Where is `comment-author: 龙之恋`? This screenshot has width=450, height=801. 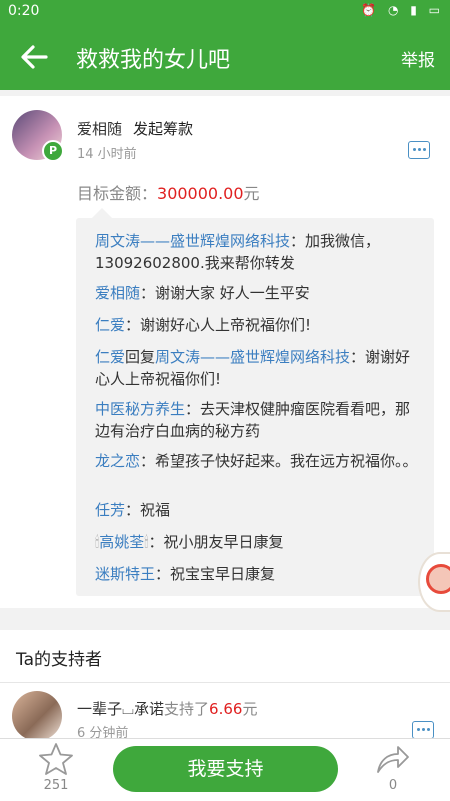
comment-author: 龙之恋 is located at coordinates (117, 461).